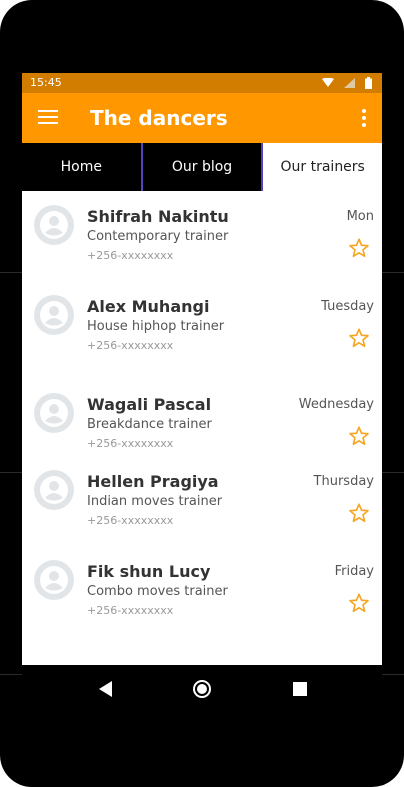 The width and height of the screenshot is (404, 787). I want to click on app-bar: The dancers, so click(202, 118).